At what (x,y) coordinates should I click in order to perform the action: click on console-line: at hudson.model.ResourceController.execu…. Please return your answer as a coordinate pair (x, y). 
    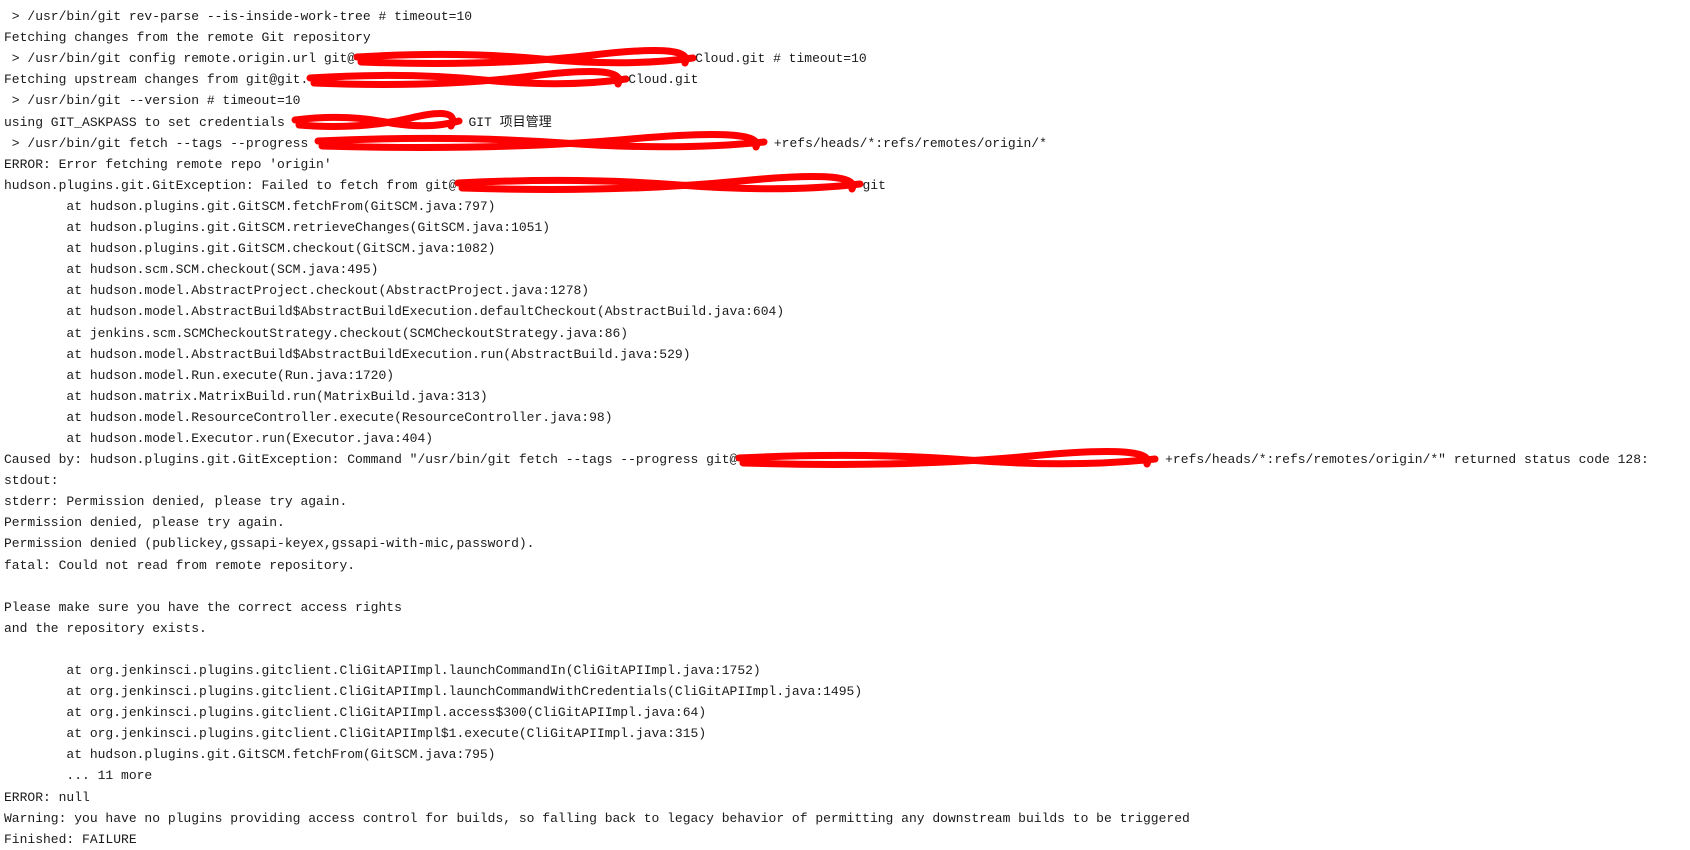
    Looking at the image, I should click on (826, 417).